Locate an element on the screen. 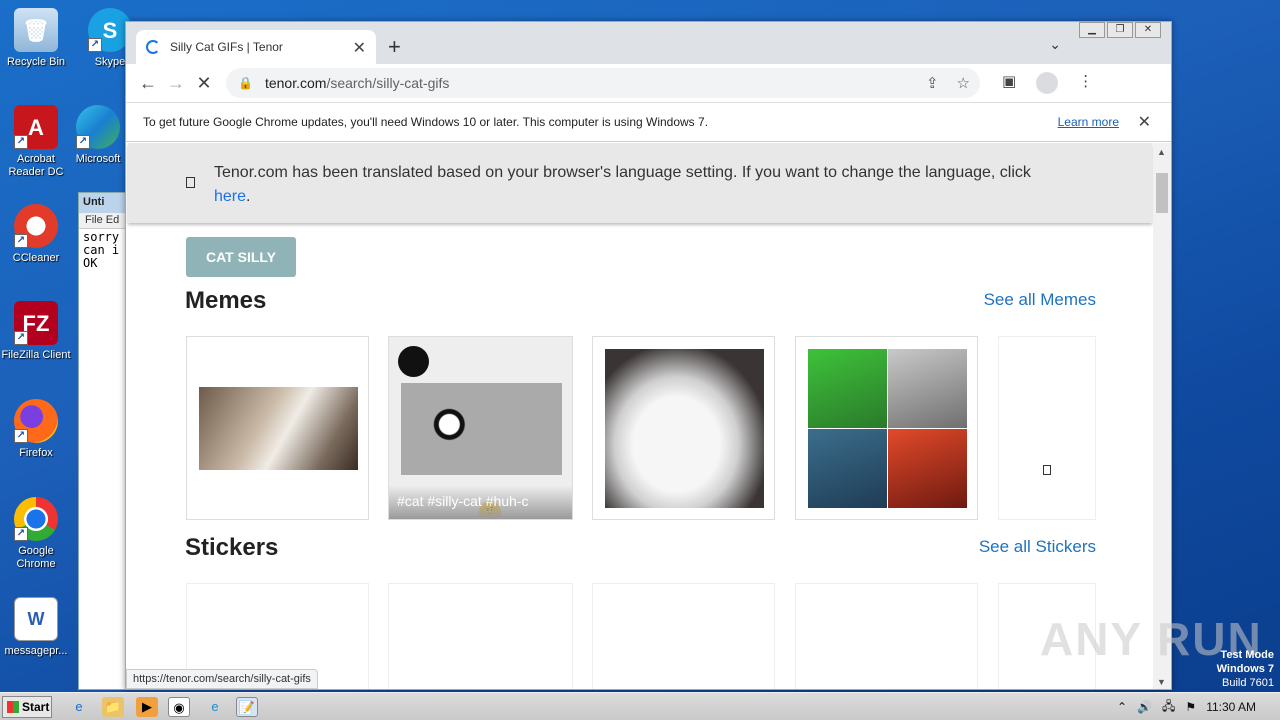 The height and width of the screenshot is (720, 1280). meme-card-loading is located at coordinates (1047, 428).